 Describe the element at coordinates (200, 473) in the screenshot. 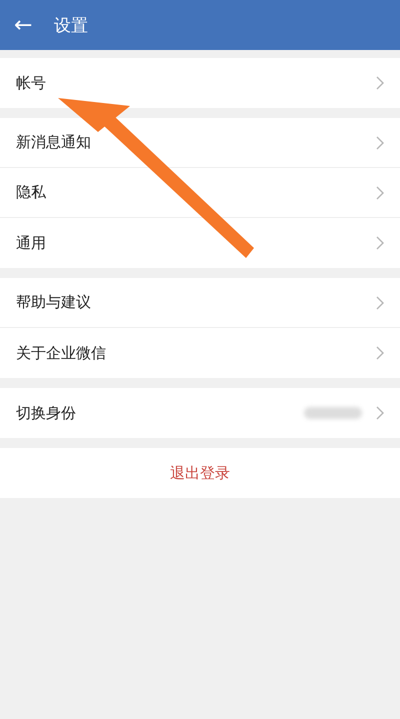

I see `logout-button: 退出登录` at that location.